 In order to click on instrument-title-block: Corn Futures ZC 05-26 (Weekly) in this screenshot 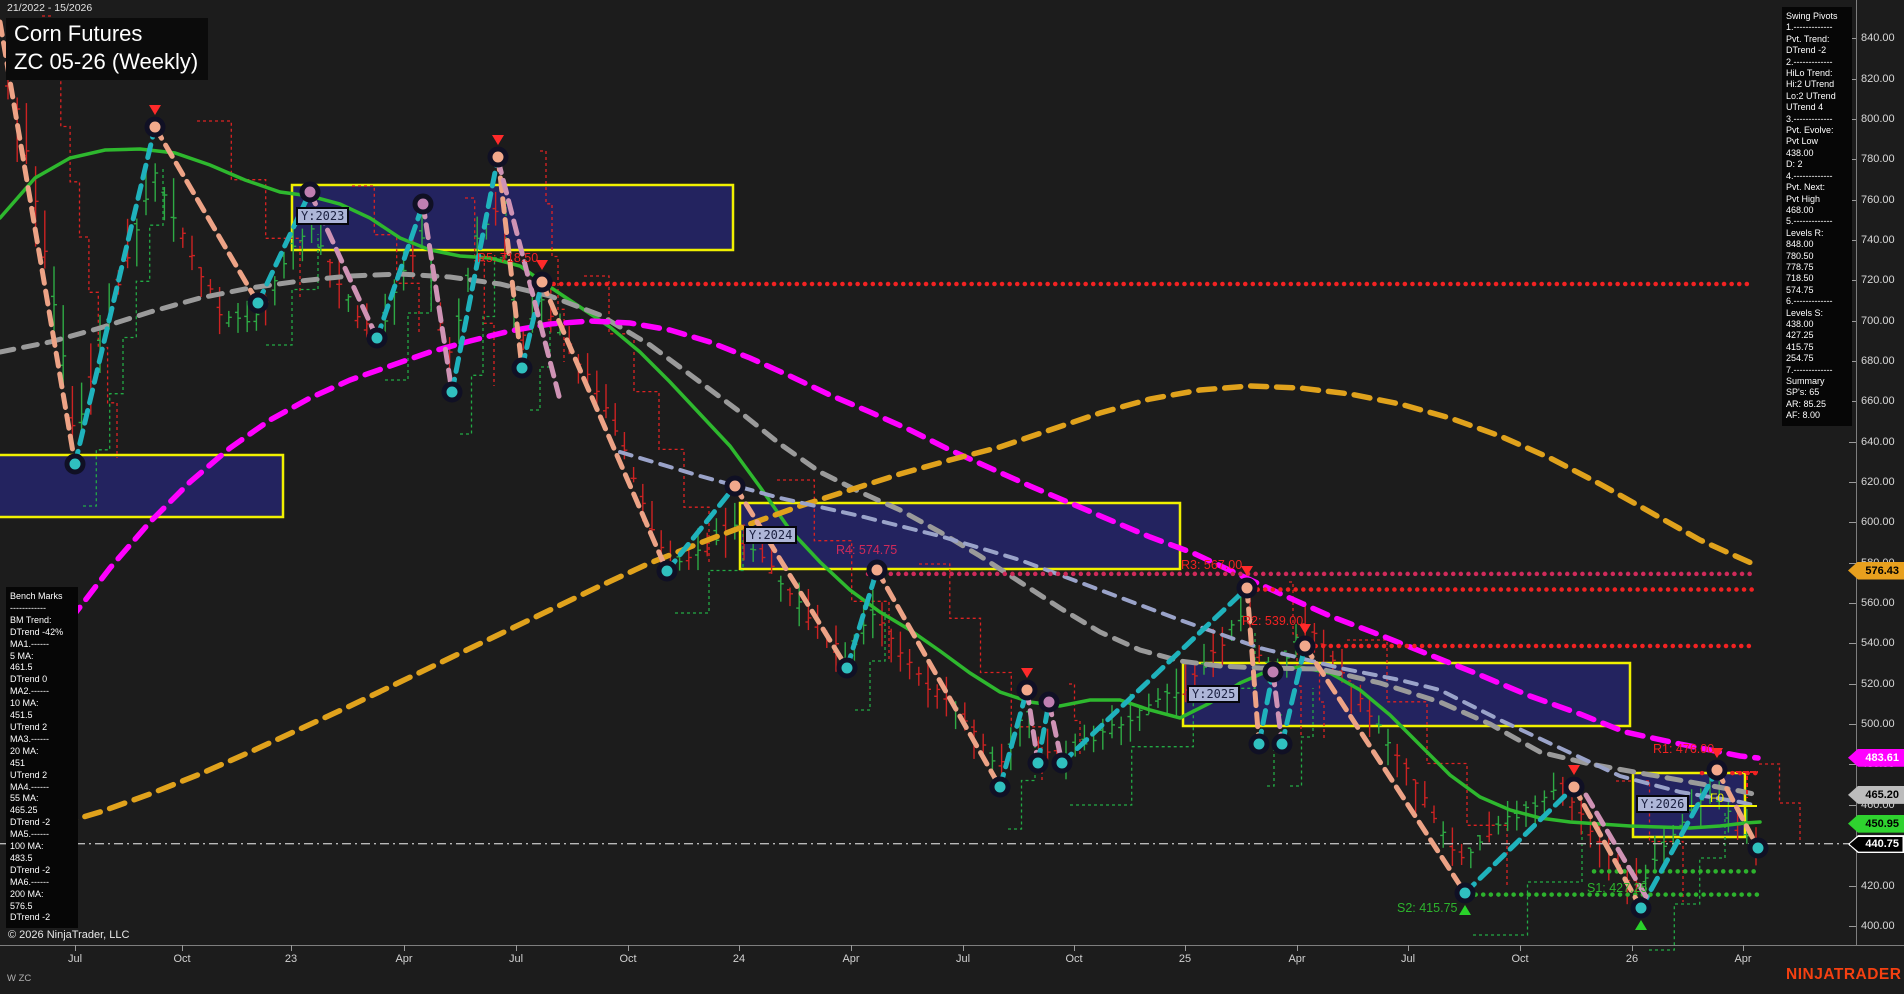, I will do `click(107, 49)`.